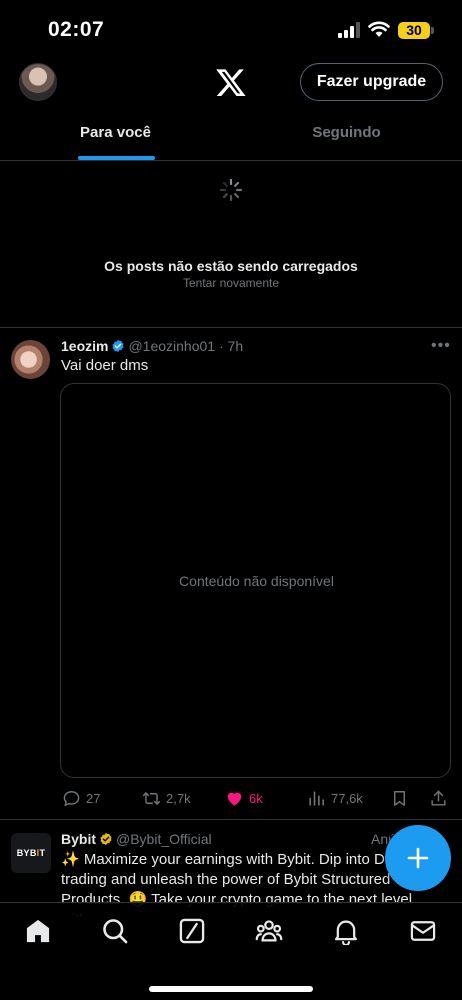 The width and height of the screenshot is (462, 1000). What do you see at coordinates (26, 853) in the screenshot?
I see `avatar-logo-text: BYB` at bounding box center [26, 853].